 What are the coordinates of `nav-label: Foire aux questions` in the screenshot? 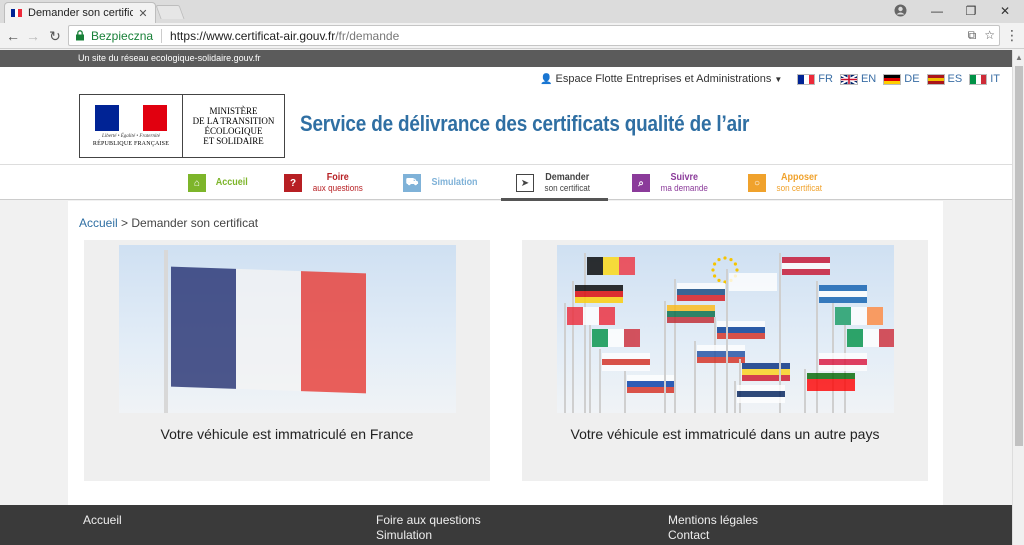 It's located at (337, 183).